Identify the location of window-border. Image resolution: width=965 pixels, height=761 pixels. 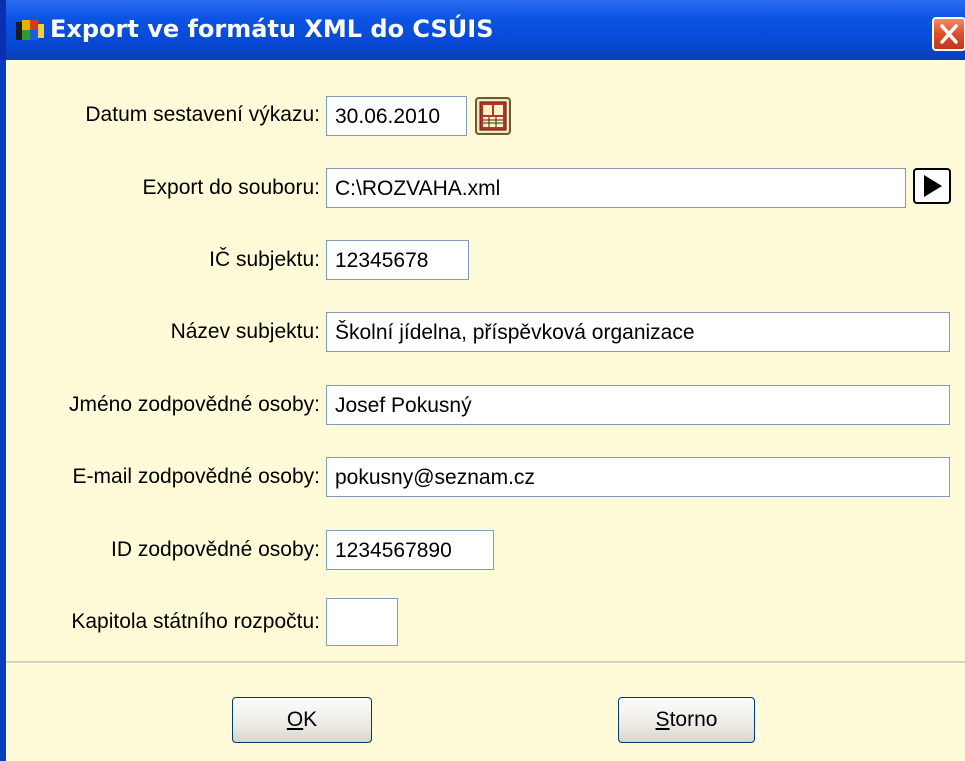
(3, 410).